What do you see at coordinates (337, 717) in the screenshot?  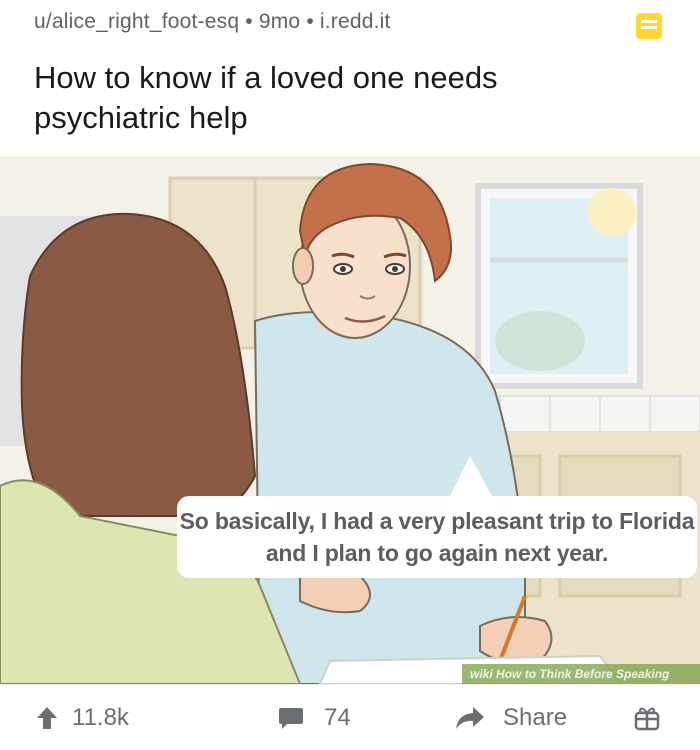 I see `comment-count: 74` at bounding box center [337, 717].